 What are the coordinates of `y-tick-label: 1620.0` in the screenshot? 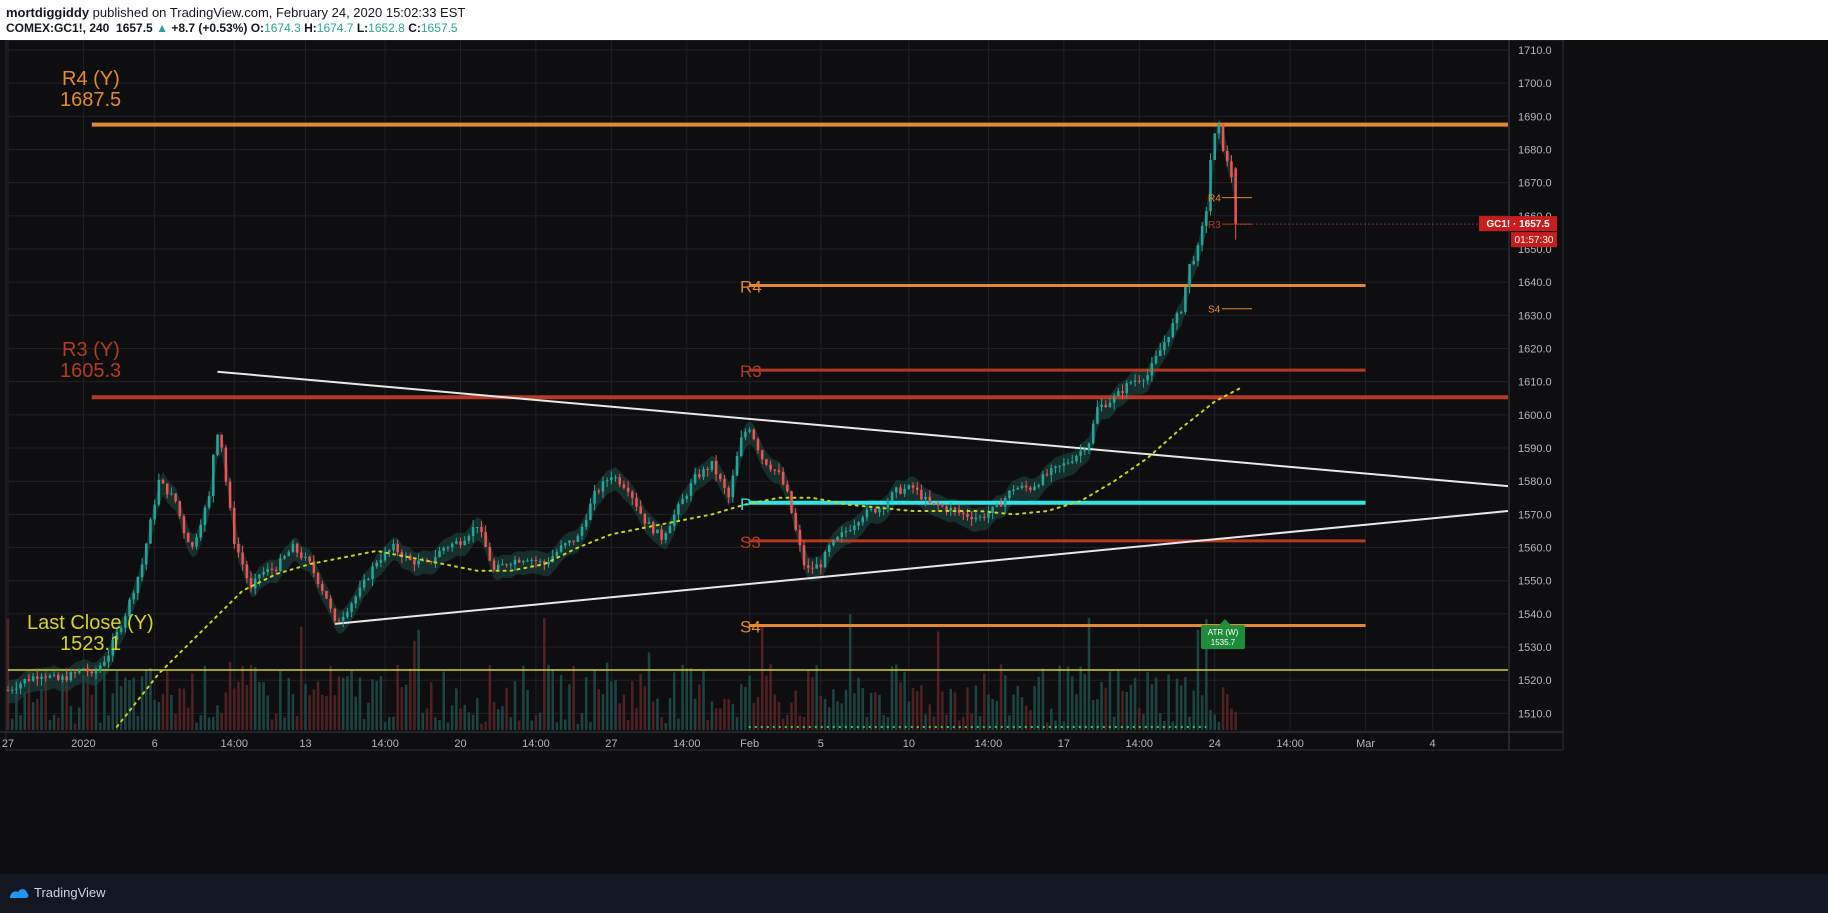 It's located at (1535, 350).